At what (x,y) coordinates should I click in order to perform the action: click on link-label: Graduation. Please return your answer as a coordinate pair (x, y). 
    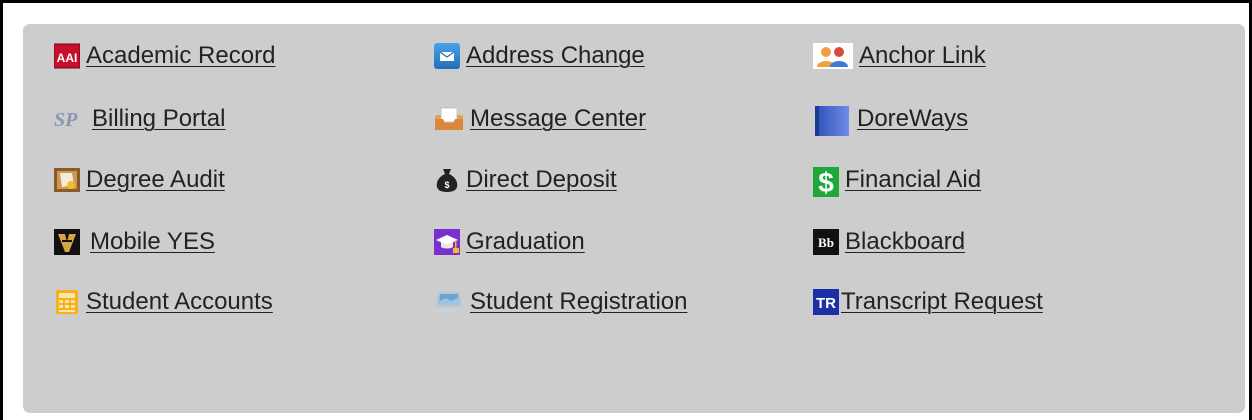
    Looking at the image, I should click on (525, 241).